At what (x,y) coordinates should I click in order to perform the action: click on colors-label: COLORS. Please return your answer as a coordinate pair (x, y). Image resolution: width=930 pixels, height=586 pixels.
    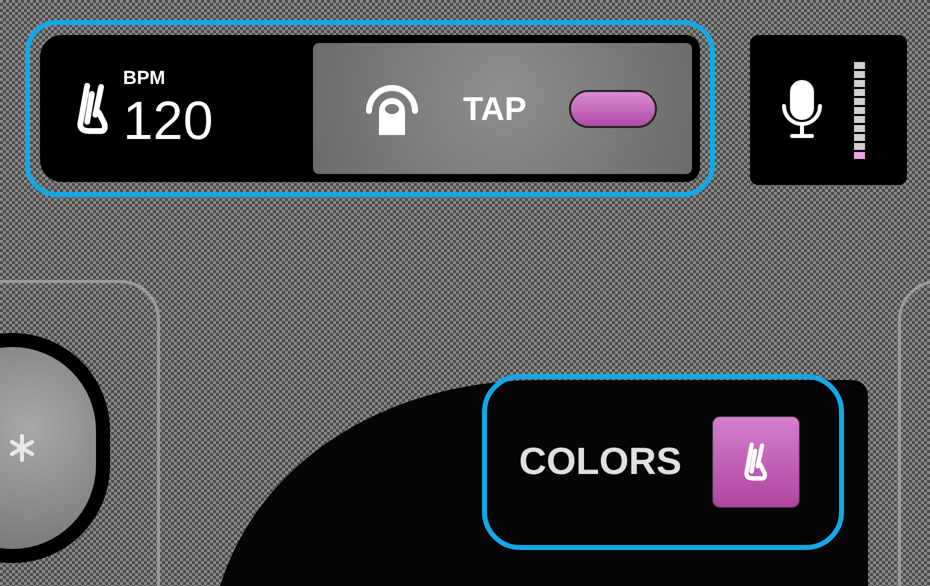
    Looking at the image, I should click on (600, 462).